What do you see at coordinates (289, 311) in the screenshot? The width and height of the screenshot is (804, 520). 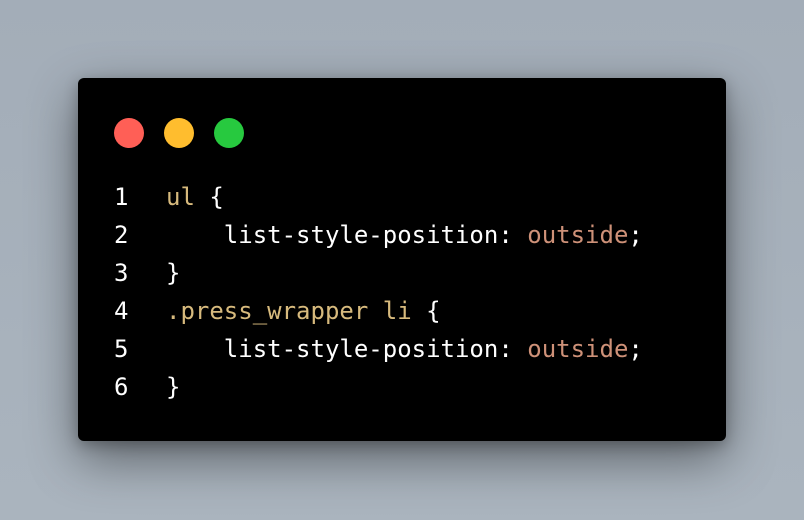 I see `code-token-selector: .press_wrapper li` at bounding box center [289, 311].